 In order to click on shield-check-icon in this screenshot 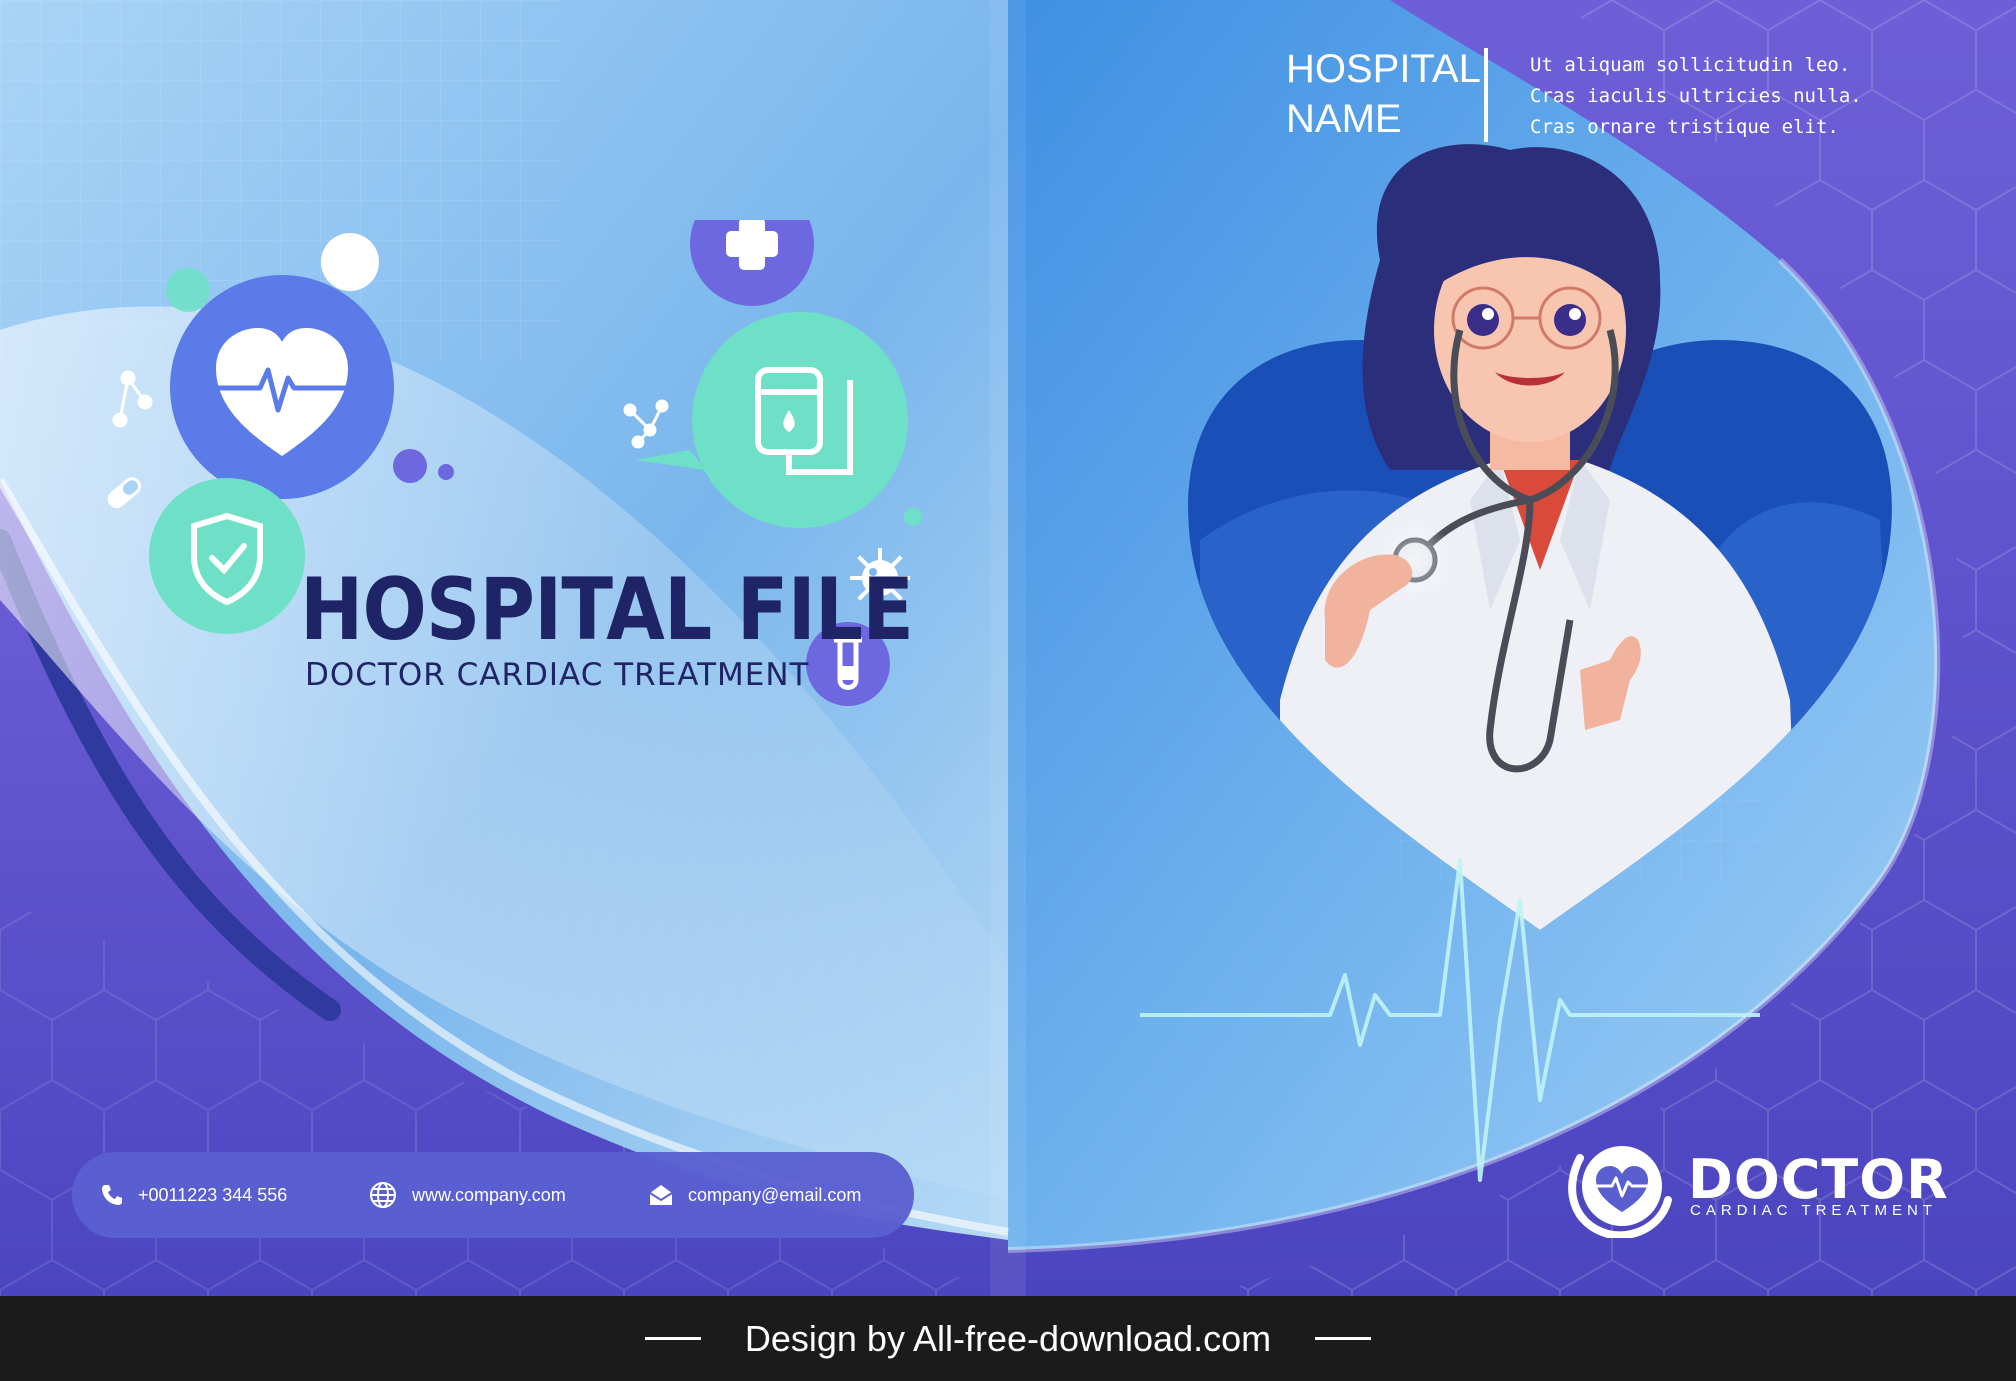, I will do `click(227, 556)`.